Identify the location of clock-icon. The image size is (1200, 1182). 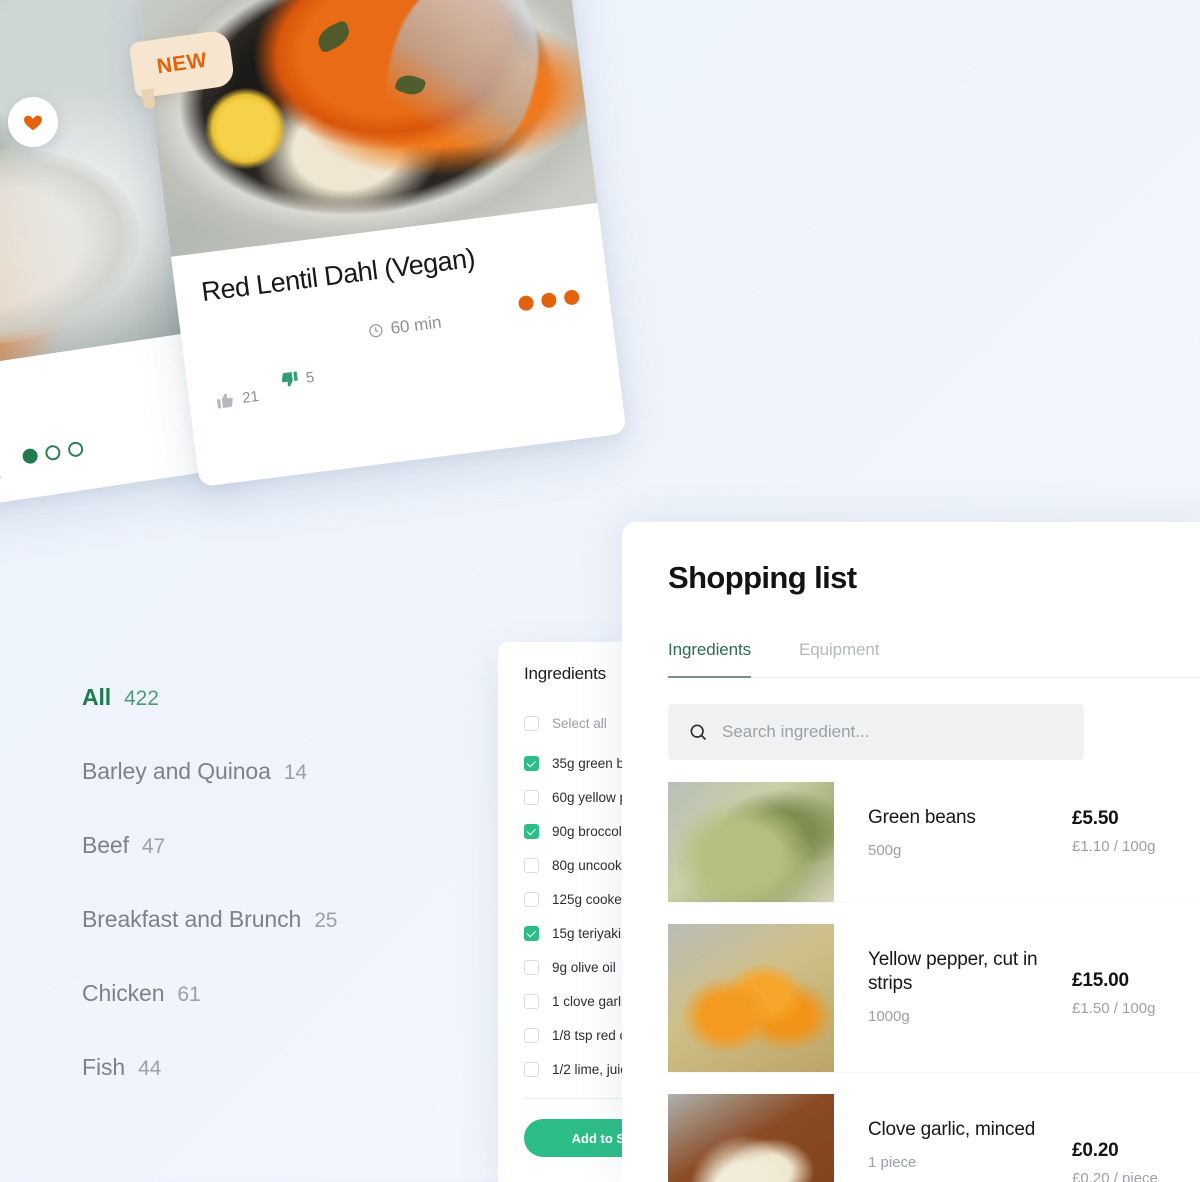
(376, 331).